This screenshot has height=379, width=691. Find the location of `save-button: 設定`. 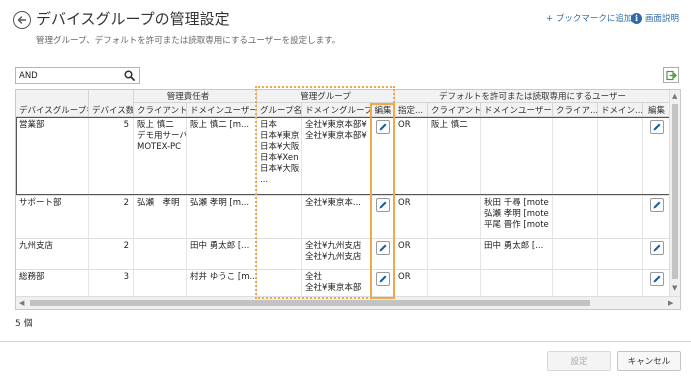

save-button: 設定 is located at coordinates (579, 361).